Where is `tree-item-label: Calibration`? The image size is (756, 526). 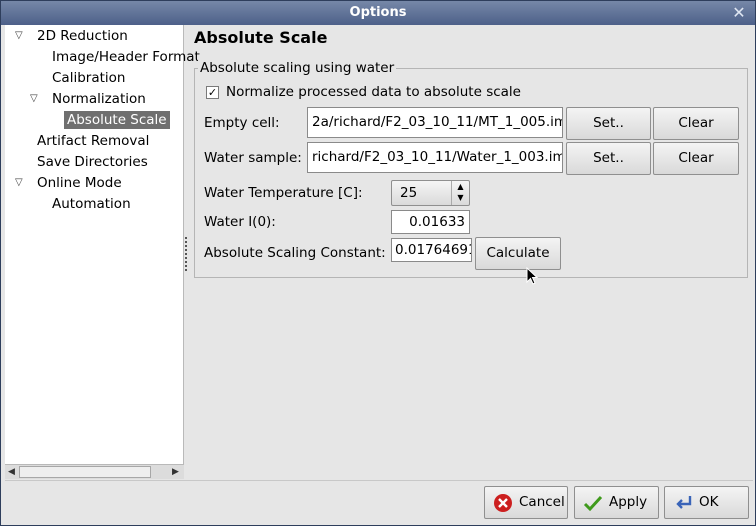
tree-item-label: Calibration is located at coordinates (89, 78).